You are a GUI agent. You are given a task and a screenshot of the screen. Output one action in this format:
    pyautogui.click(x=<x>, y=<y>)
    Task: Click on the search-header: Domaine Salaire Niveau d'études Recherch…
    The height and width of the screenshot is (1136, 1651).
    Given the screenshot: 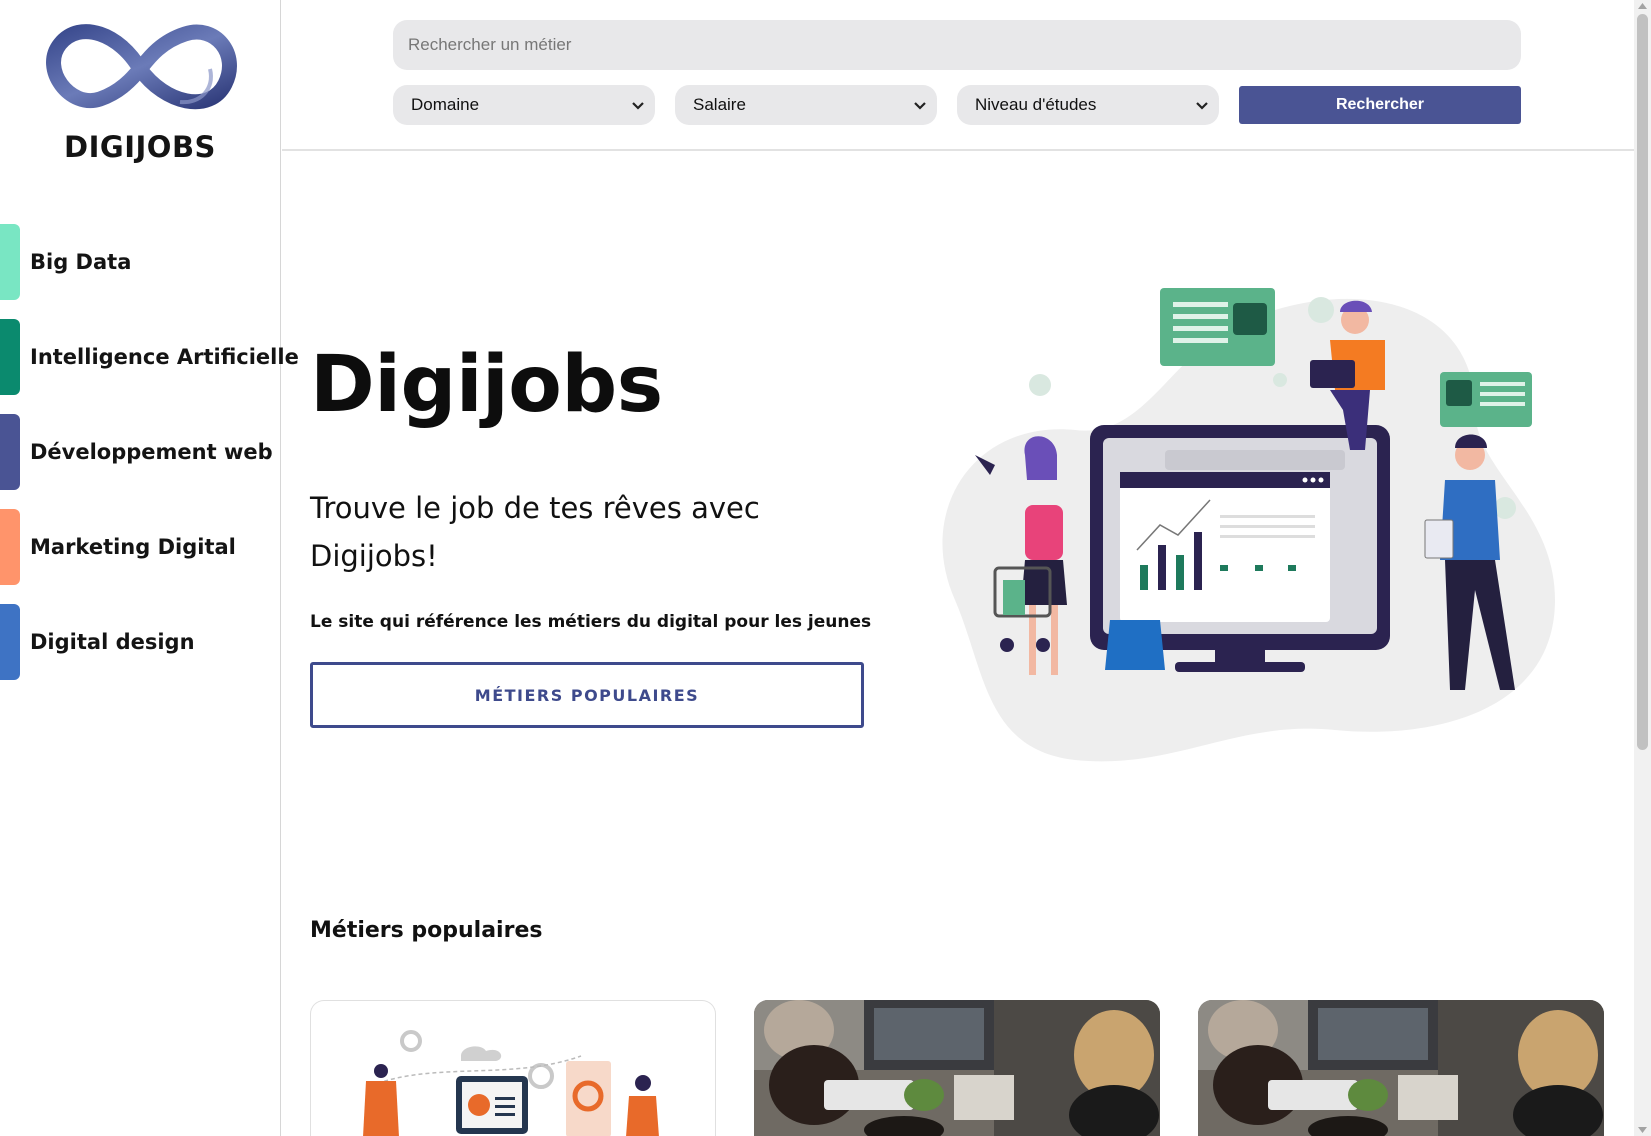 What is the action you would take?
    pyautogui.click(x=958, y=75)
    